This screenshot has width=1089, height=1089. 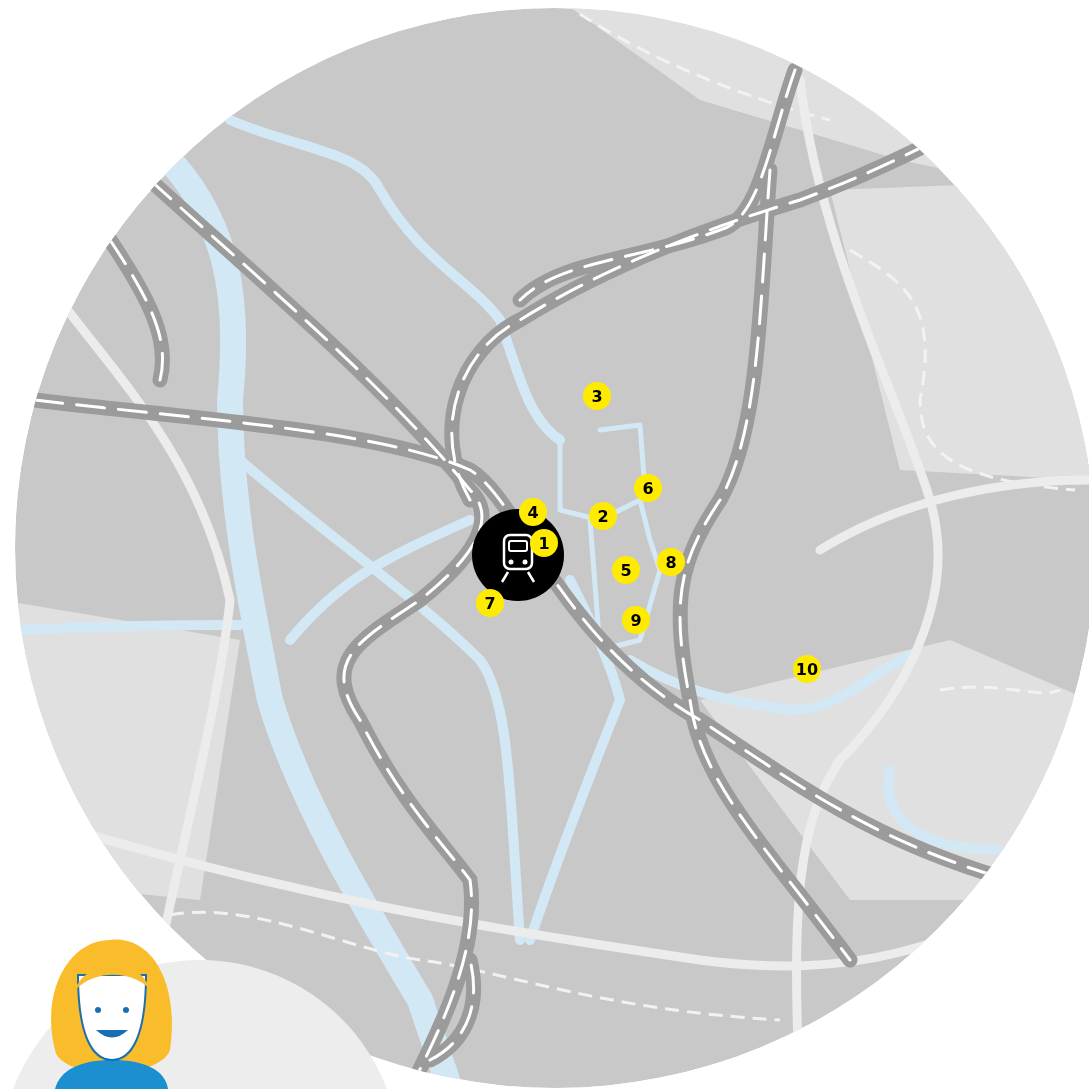 I want to click on numbered-marker: 8, so click(x=671, y=562).